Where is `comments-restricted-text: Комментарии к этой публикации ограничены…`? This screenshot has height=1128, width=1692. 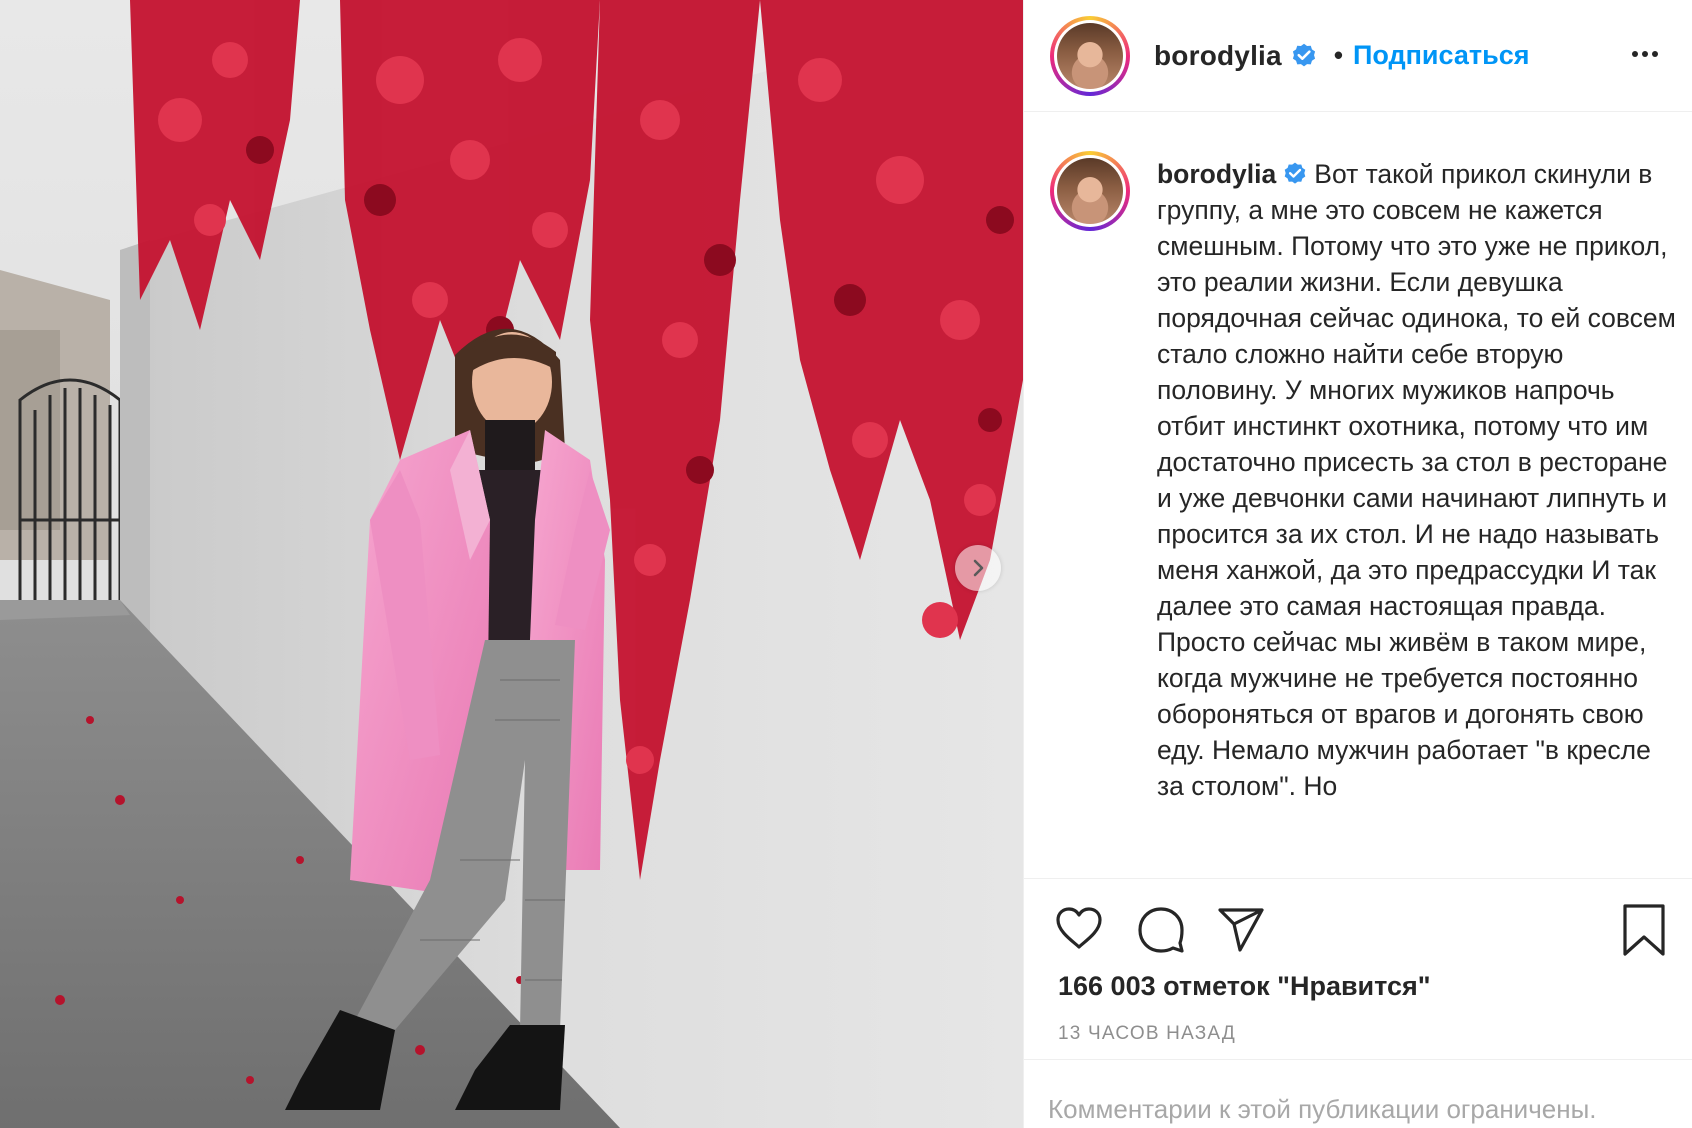 comments-restricted-text: Комментарии к этой публикации ограничены… is located at coordinates (1322, 1109).